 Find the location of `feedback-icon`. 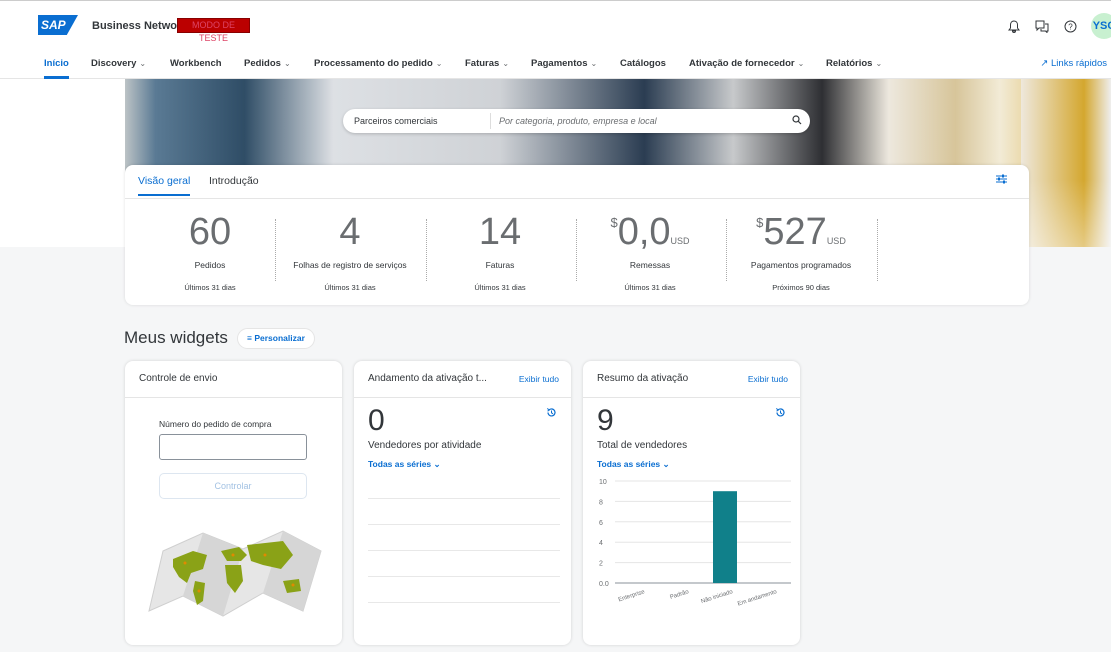

feedback-icon is located at coordinates (1042, 26).